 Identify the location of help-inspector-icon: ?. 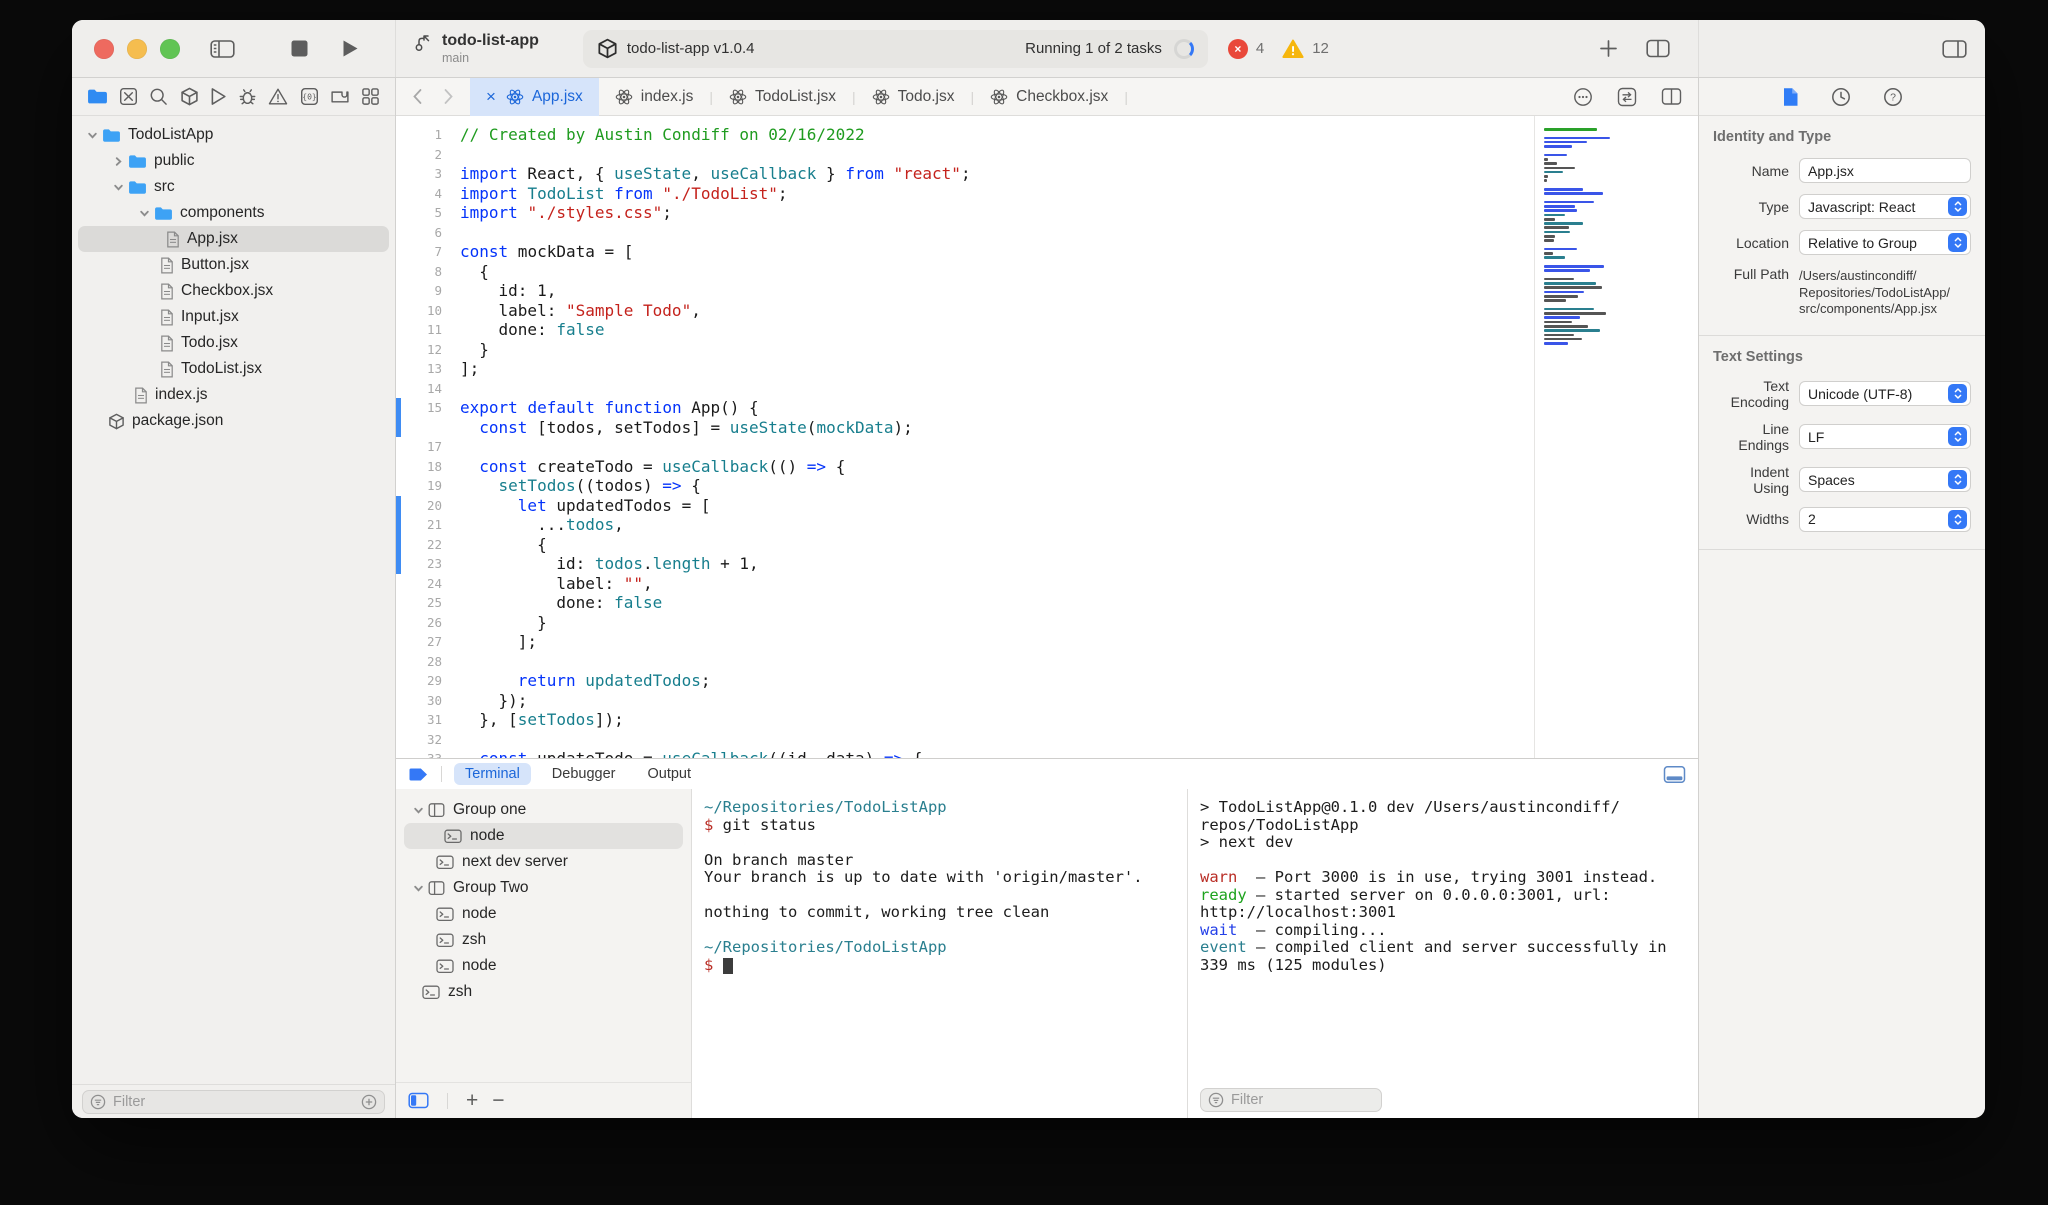
(1893, 97).